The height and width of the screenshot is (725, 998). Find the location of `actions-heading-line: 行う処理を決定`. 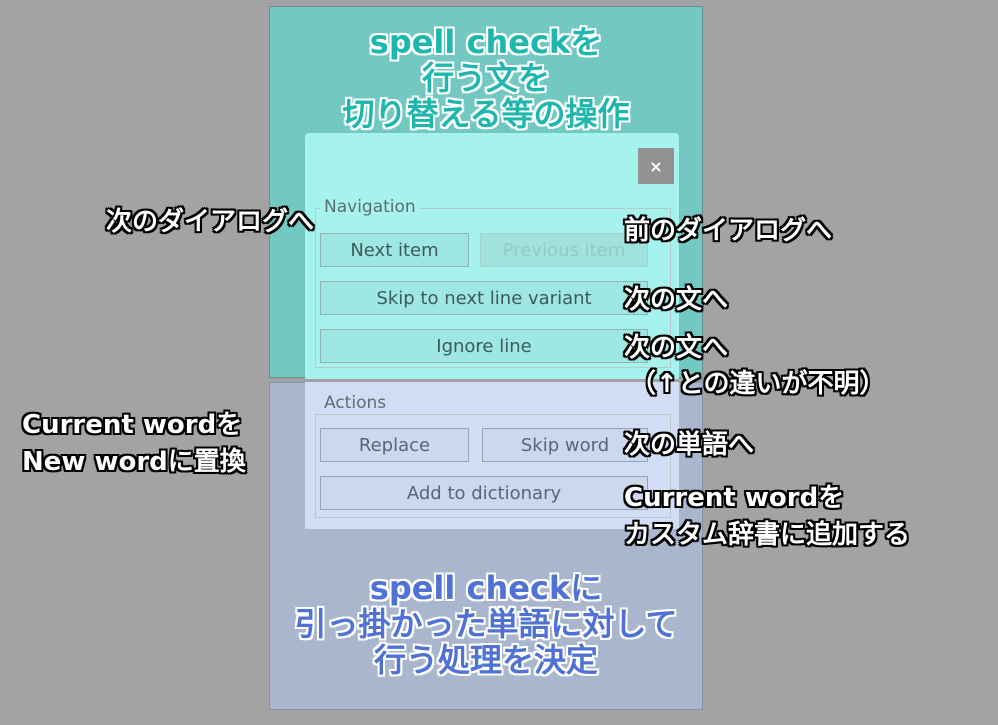

actions-heading-line: 行う処理を決定 is located at coordinates (485, 660).